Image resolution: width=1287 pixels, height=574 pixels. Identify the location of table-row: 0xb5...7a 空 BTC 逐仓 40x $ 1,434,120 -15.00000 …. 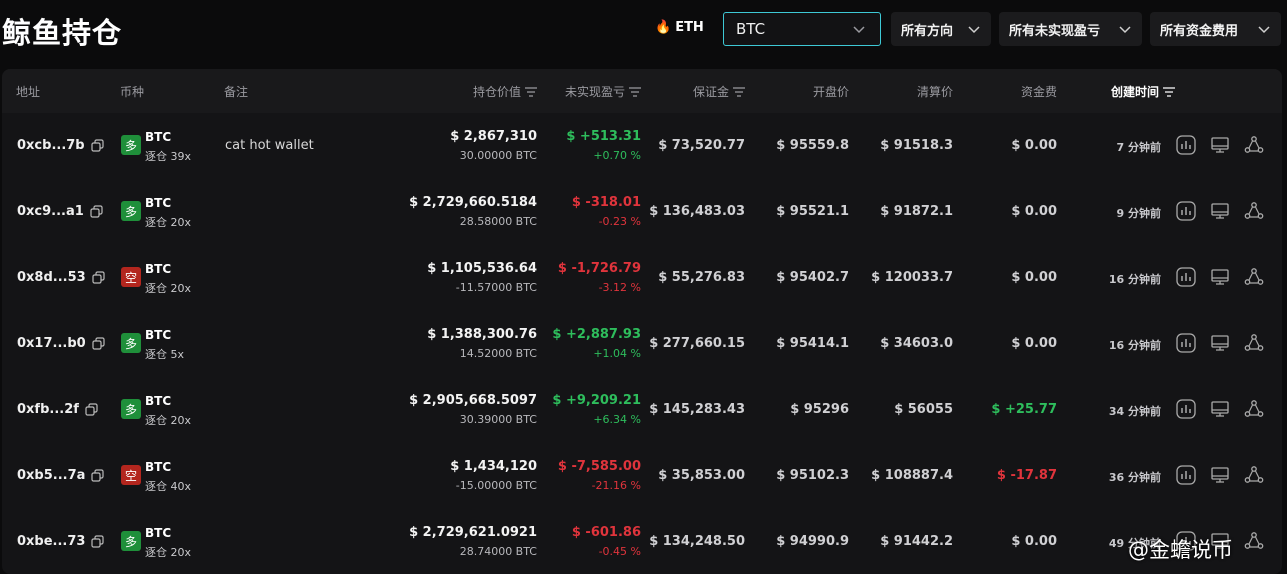
(642, 476).